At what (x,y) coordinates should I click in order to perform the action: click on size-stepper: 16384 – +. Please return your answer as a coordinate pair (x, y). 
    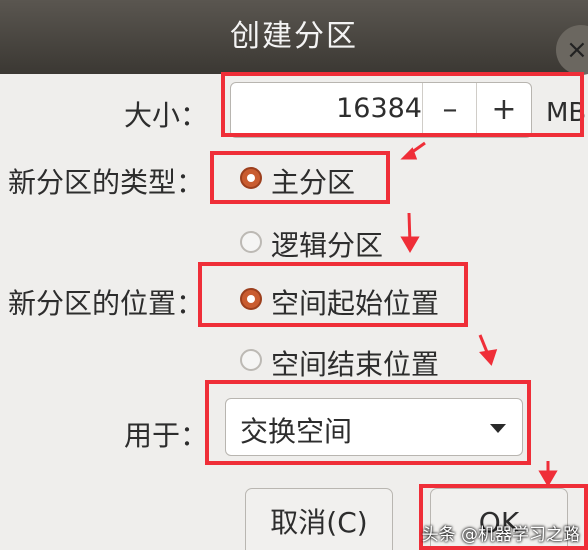
    Looking at the image, I should click on (381, 110).